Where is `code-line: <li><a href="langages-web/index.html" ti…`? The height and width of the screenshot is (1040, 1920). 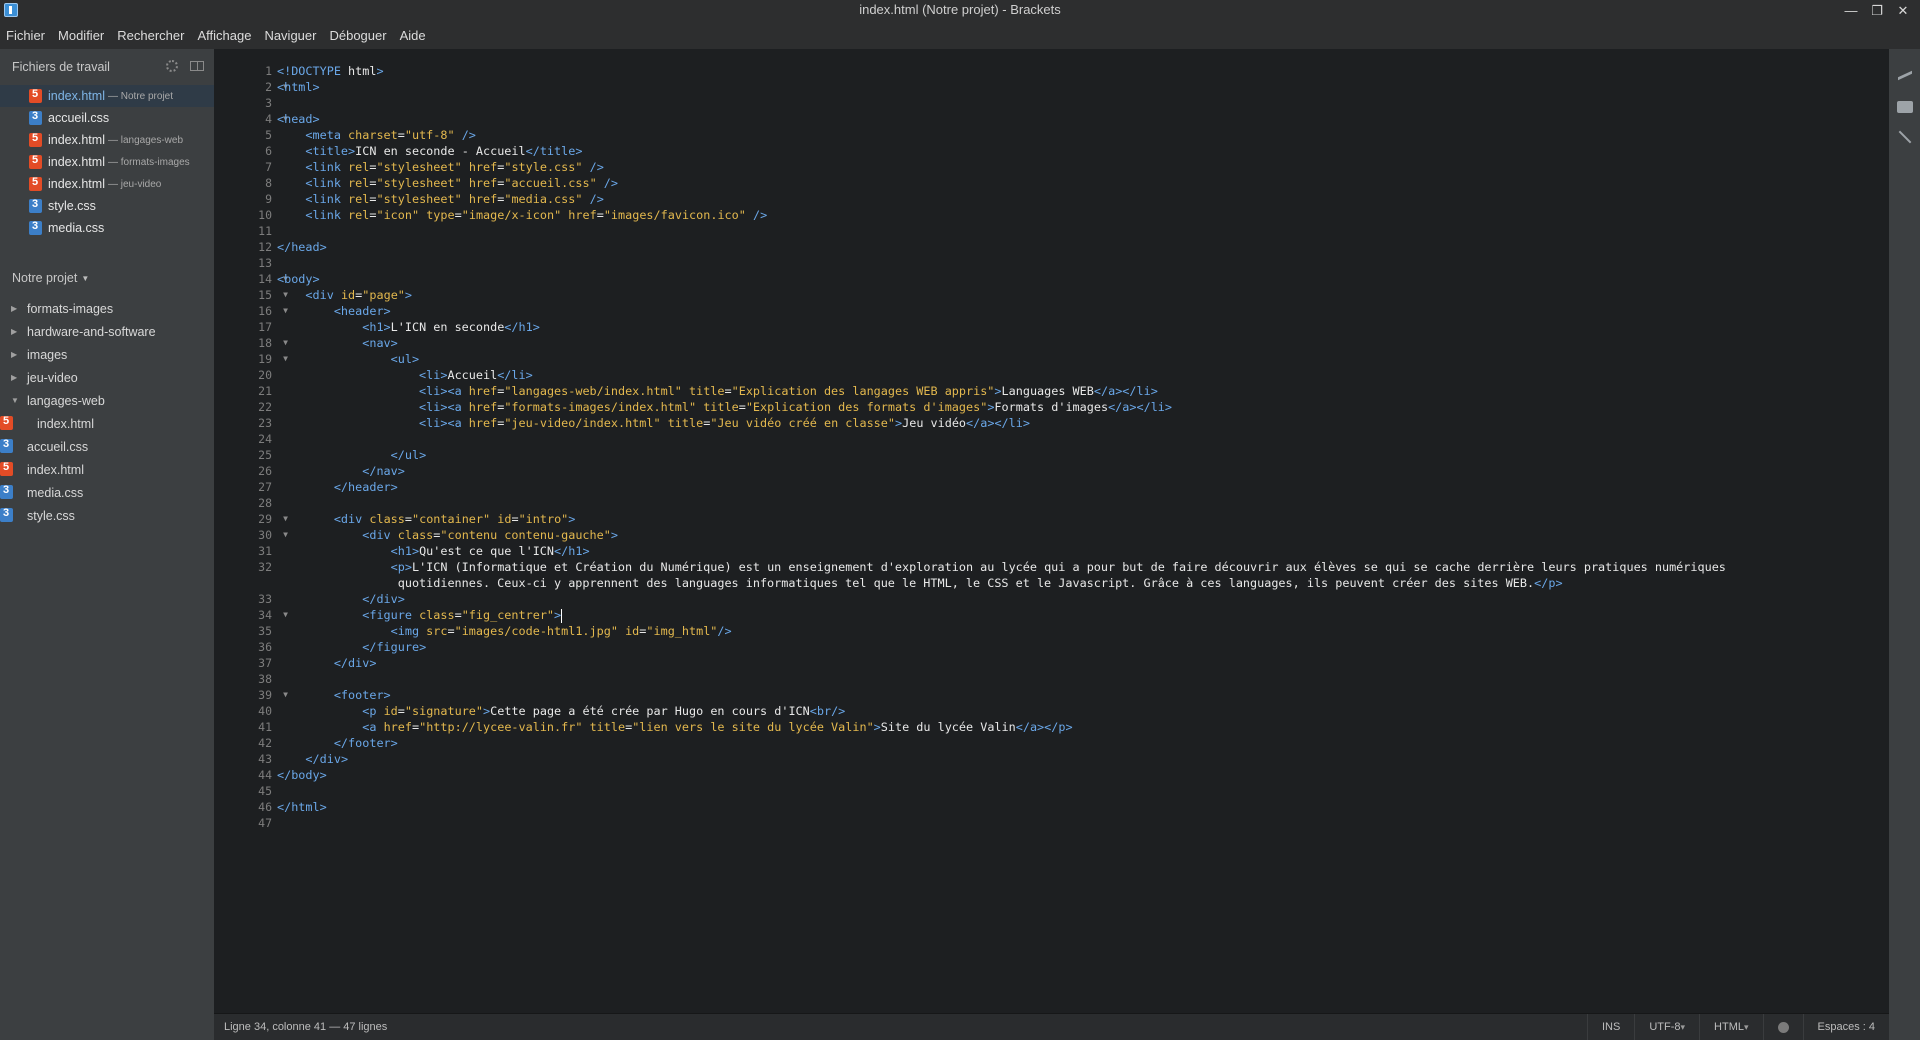
code-line: <li><a href="langages-web/index.html" ti… is located at coordinates (1077, 391).